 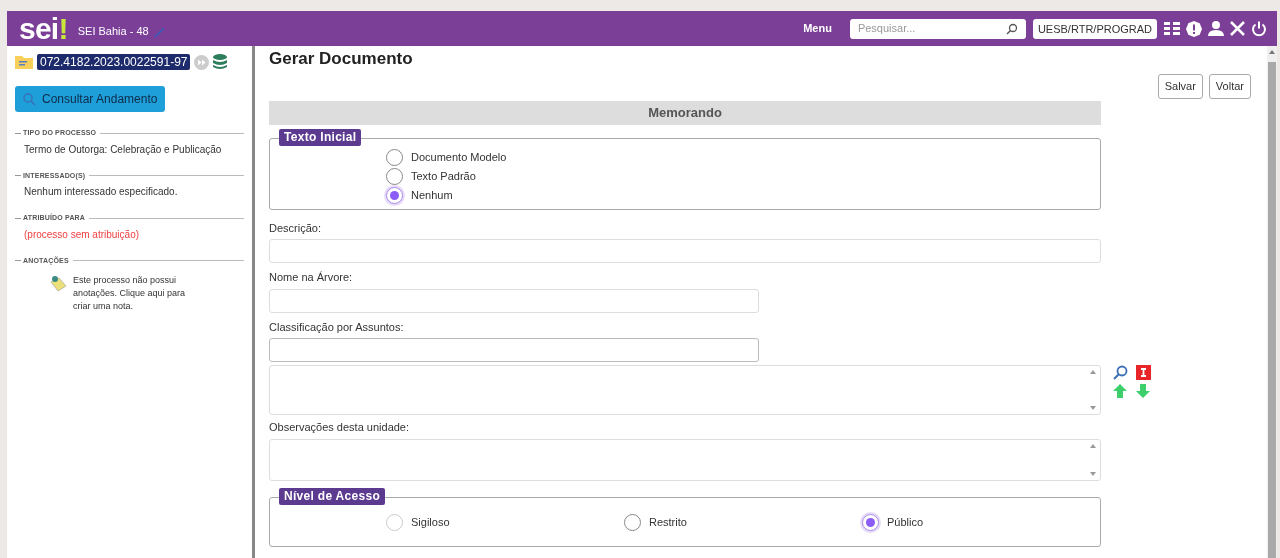 I want to click on field-label: Observações desta unidade:, so click(x=340, y=427).